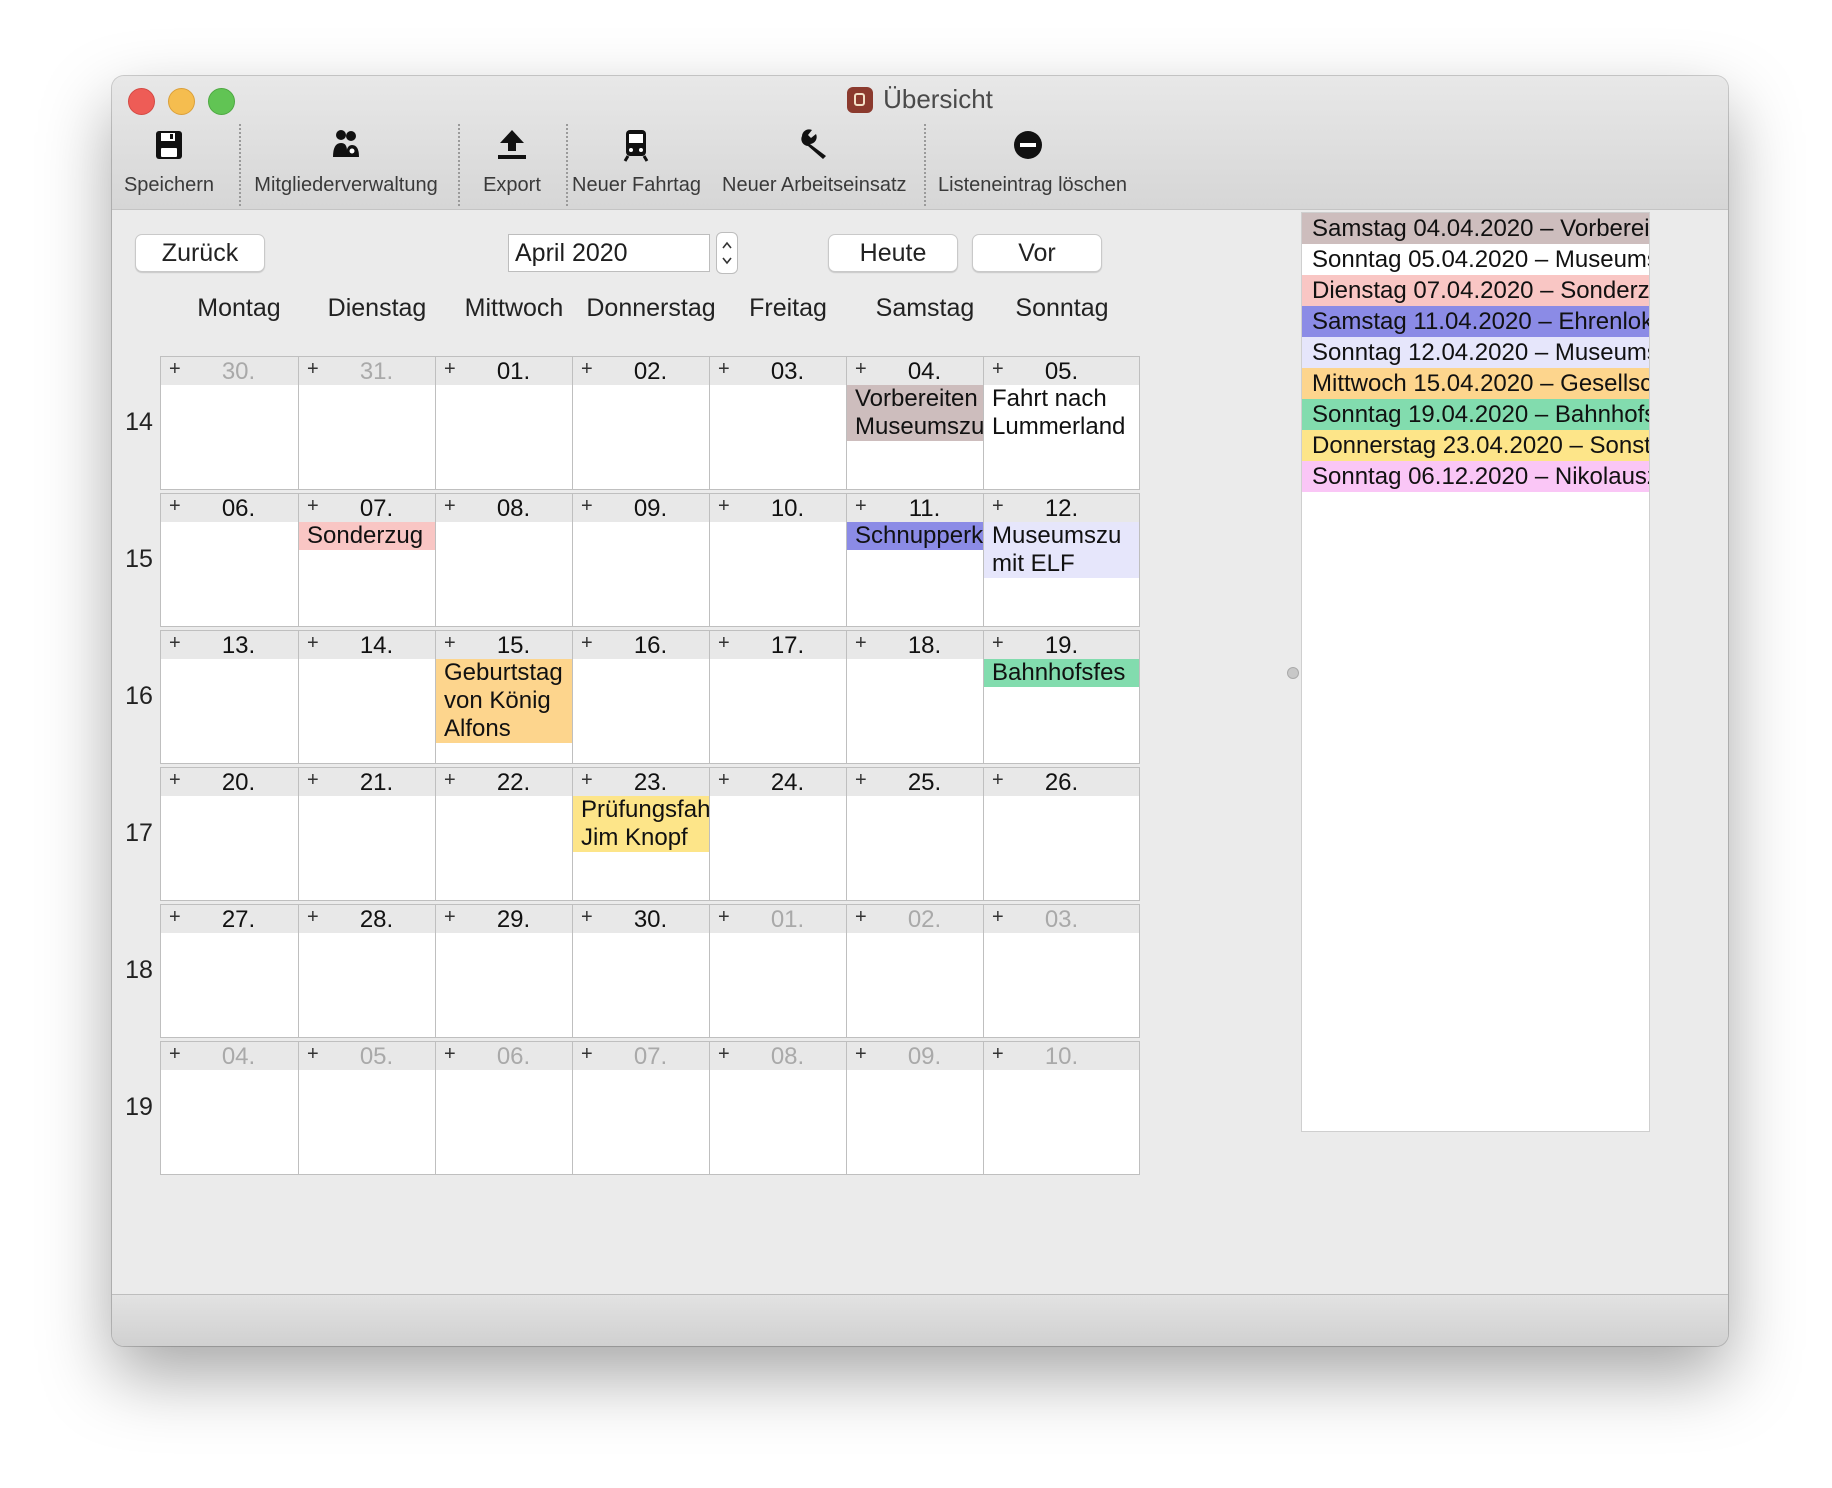 The image size is (1832, 1488). Describe the element at coordinates (650, 697) in the screenshot. I see `day-cell: 16. +` at that location.